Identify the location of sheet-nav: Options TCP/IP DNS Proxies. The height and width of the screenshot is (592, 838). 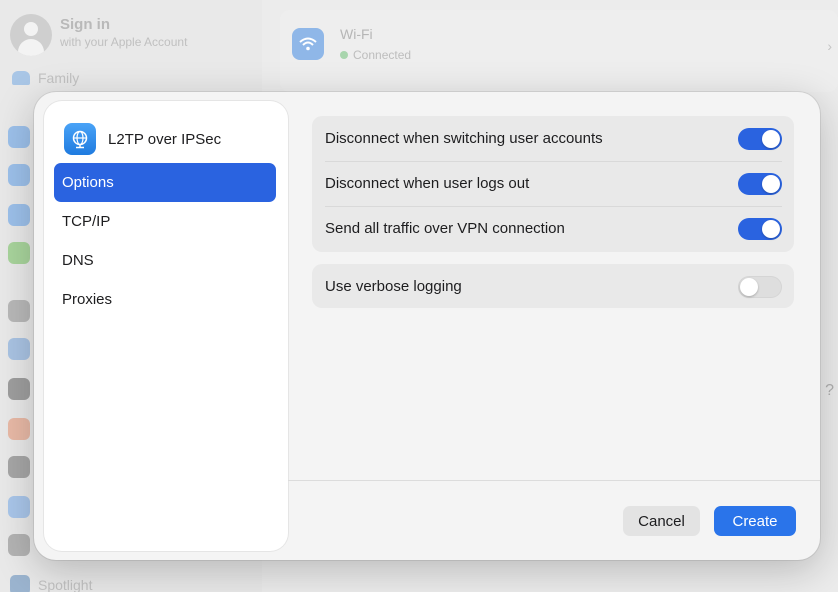
(165, 241).